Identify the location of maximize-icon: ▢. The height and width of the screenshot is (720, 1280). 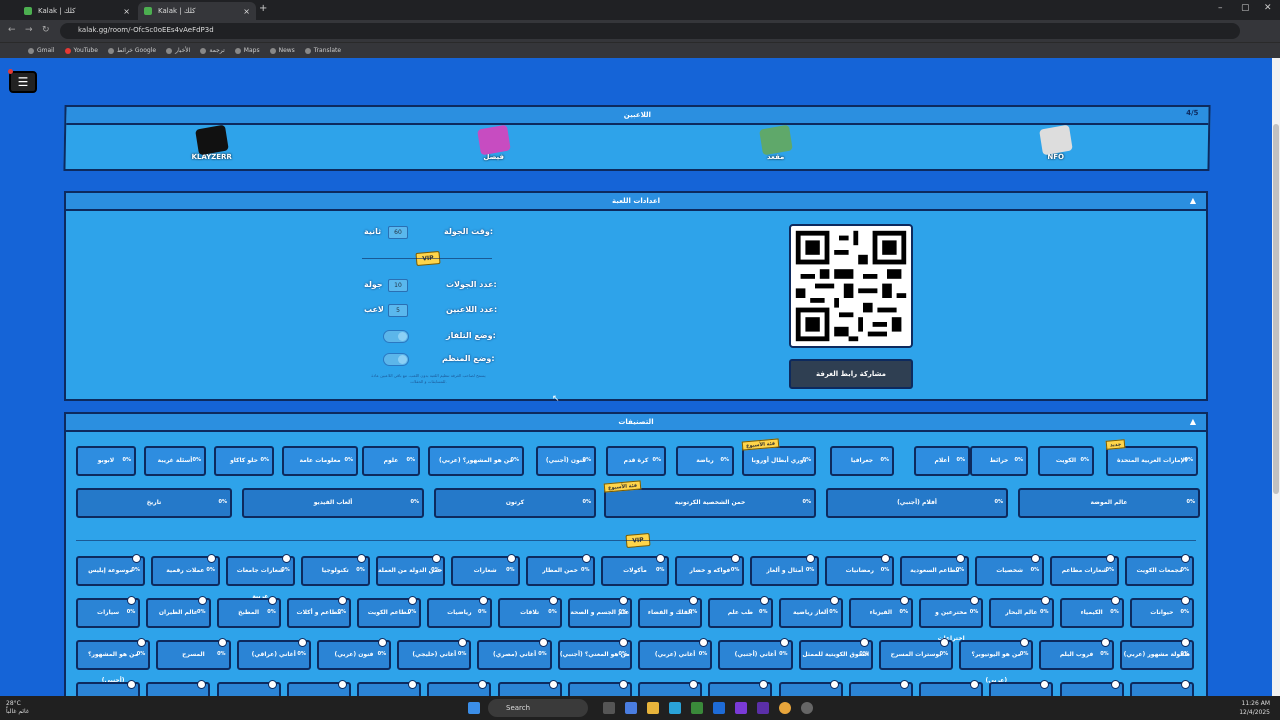
(1245, 8).